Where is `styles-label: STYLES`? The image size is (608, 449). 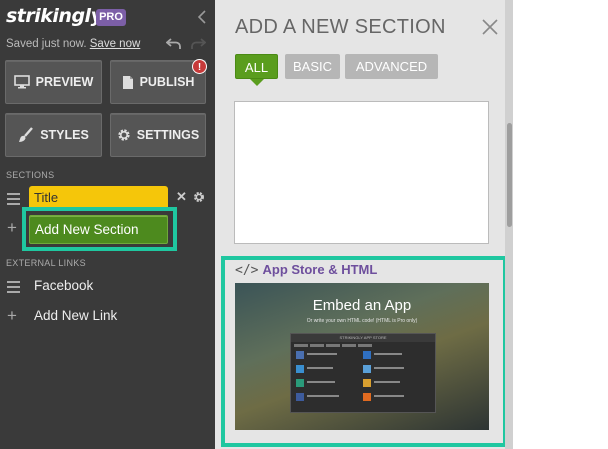
styles-label: STYLES is located at coordinates (64, 135).